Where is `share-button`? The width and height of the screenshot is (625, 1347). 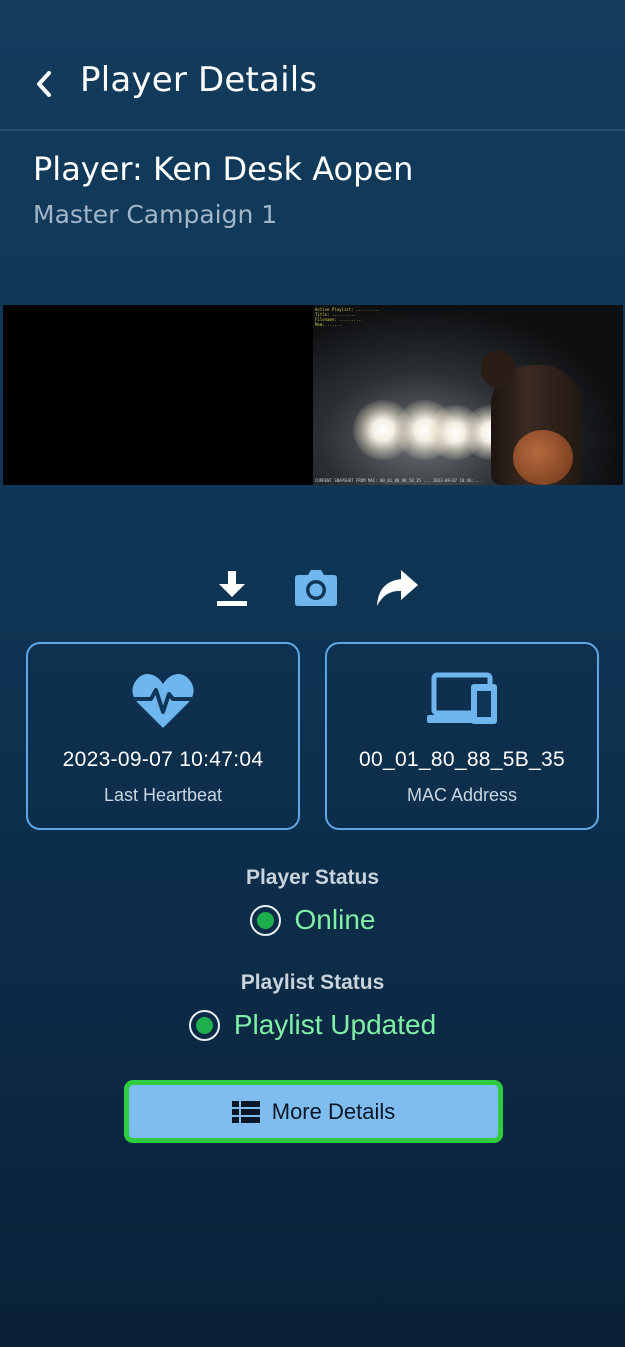 share-button is located at coordinates (396, 588).